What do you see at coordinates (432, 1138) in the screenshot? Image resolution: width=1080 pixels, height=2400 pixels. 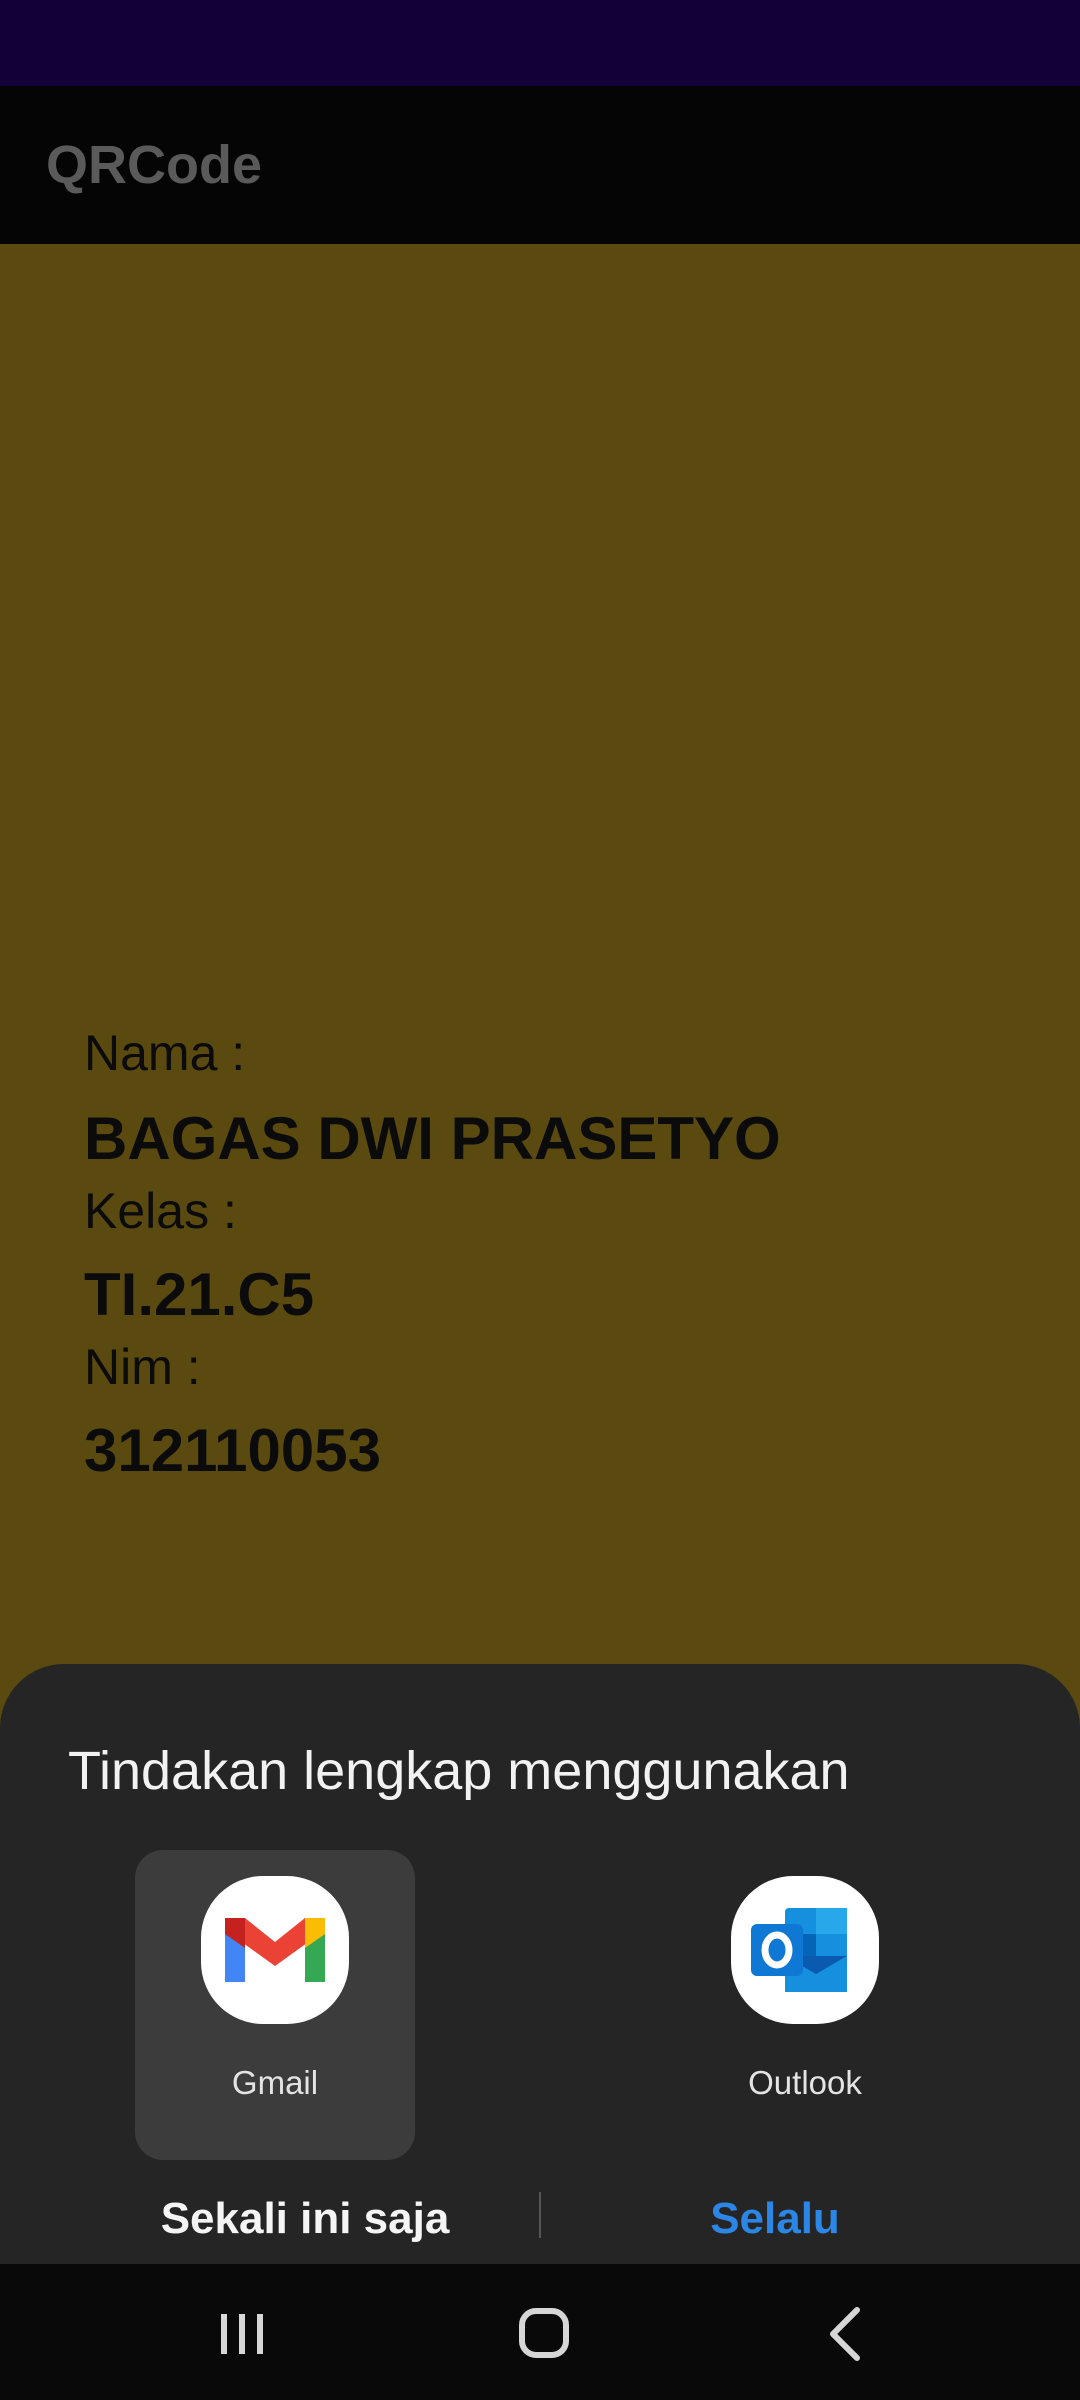 I see `name-value: BAGAS DWI PRASETYO` at bounding box center [432, 1138].